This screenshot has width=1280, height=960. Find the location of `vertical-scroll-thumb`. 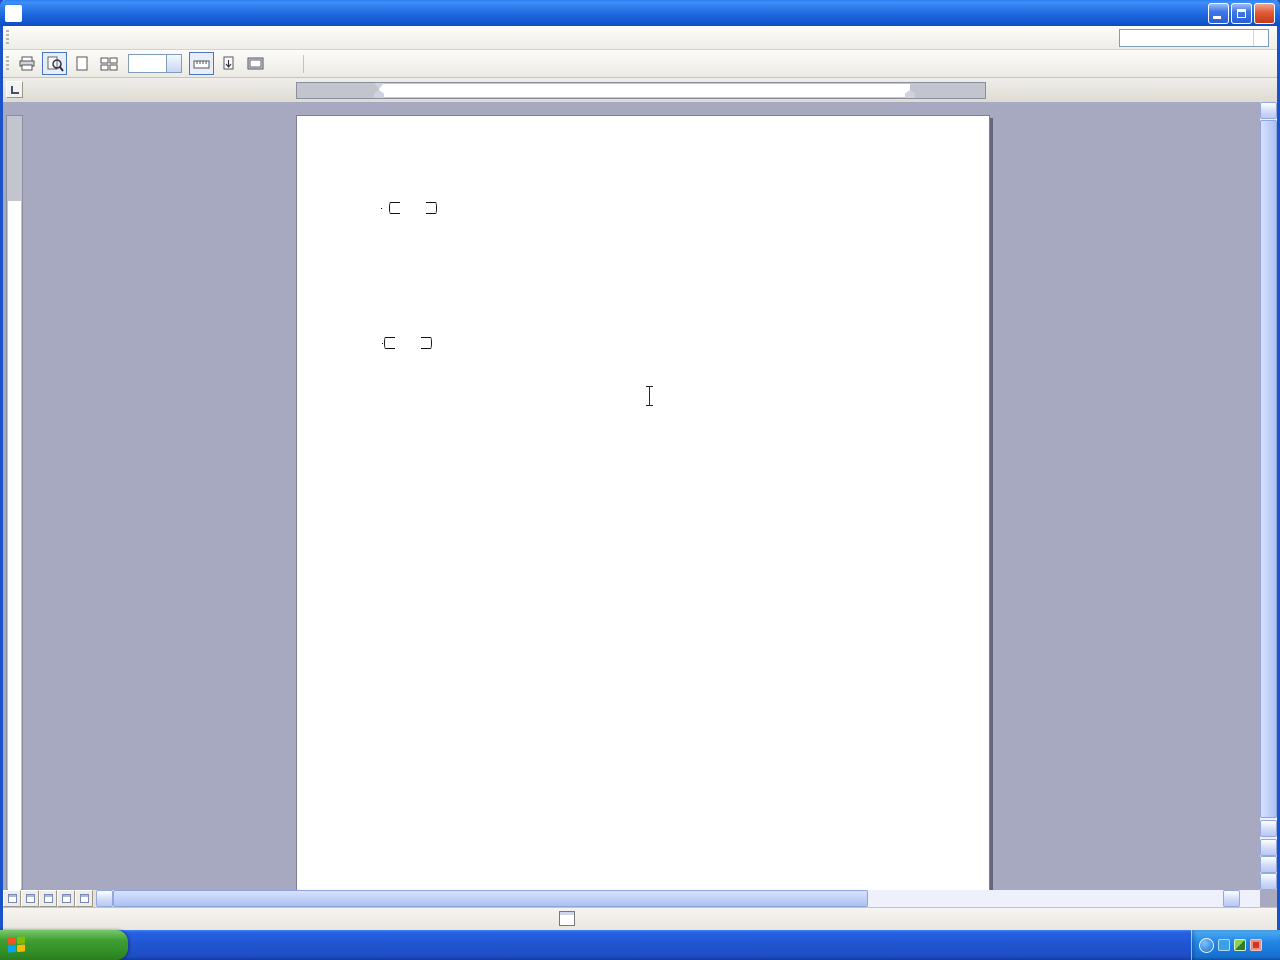

vertical-scroll-thumb is located at coordinates (1268, 469).